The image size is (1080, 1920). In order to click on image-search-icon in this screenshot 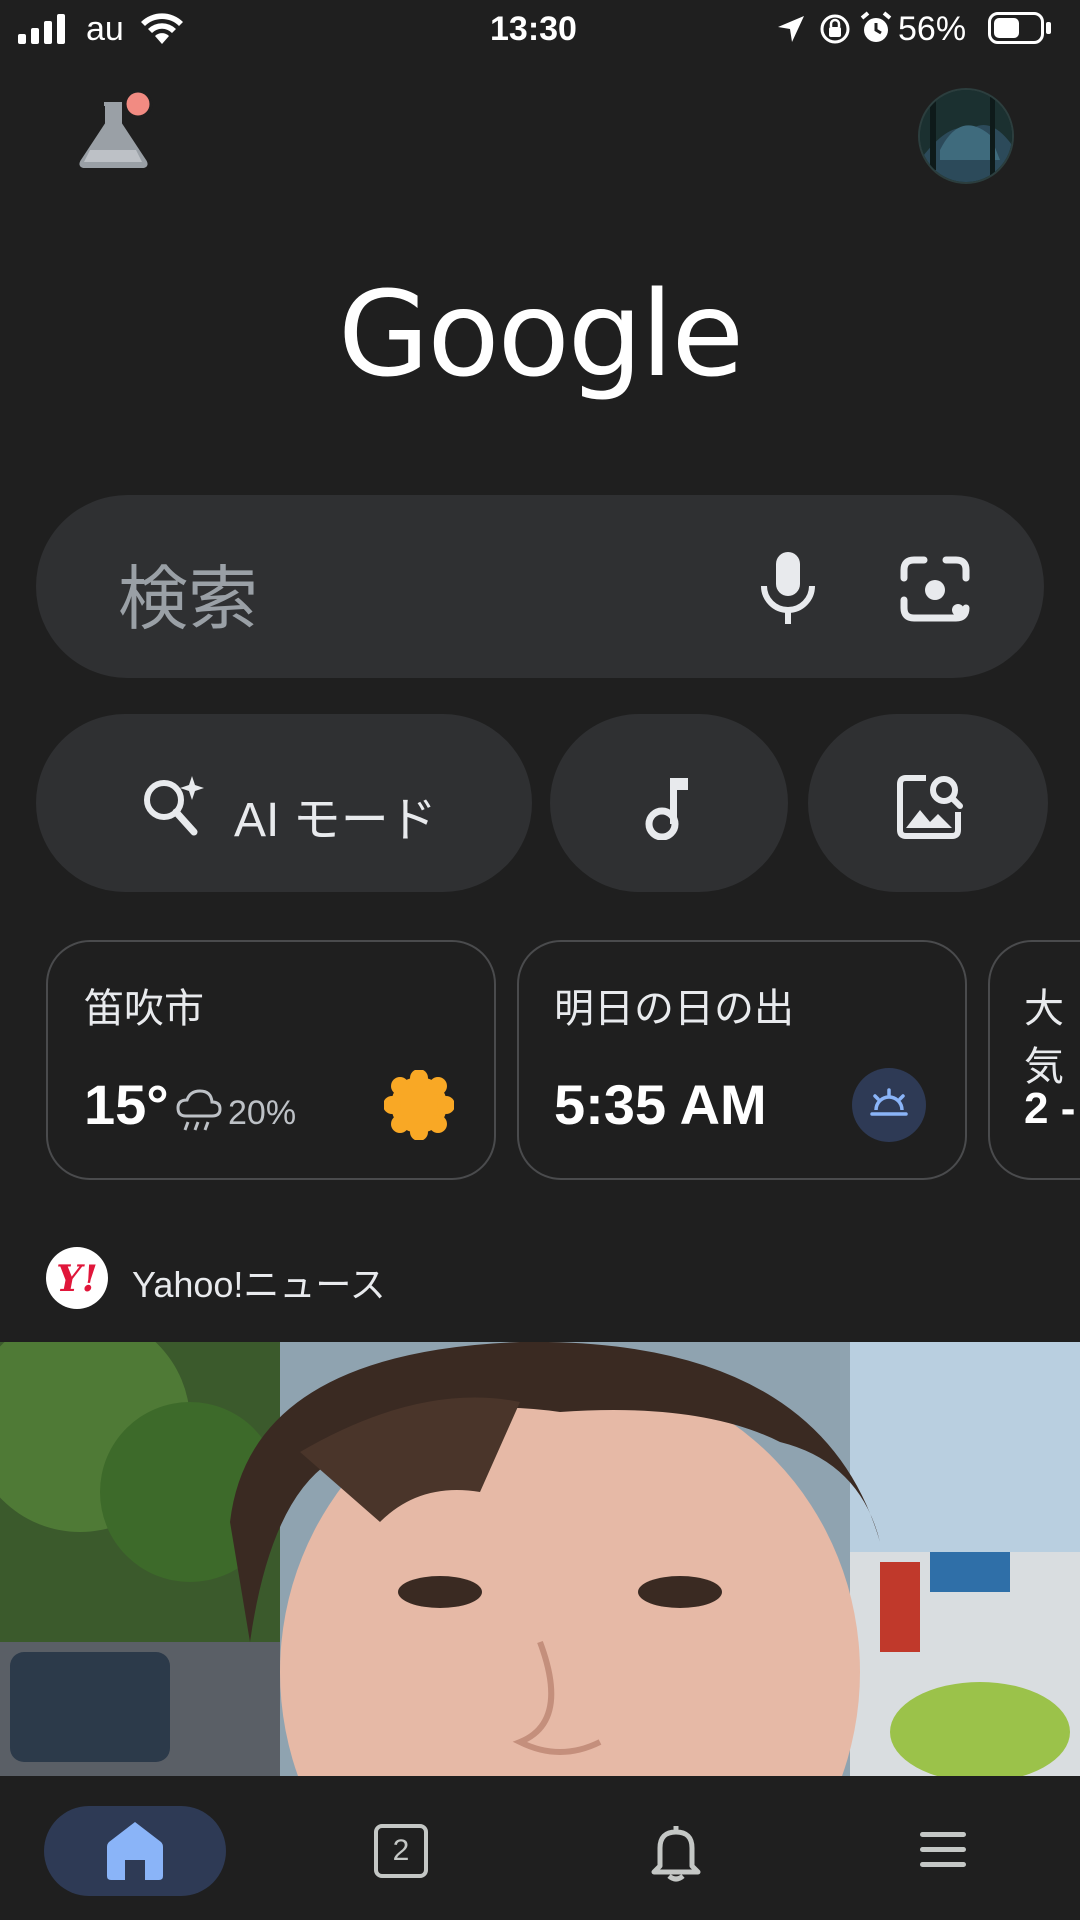, I will do `click(930, 807)`.